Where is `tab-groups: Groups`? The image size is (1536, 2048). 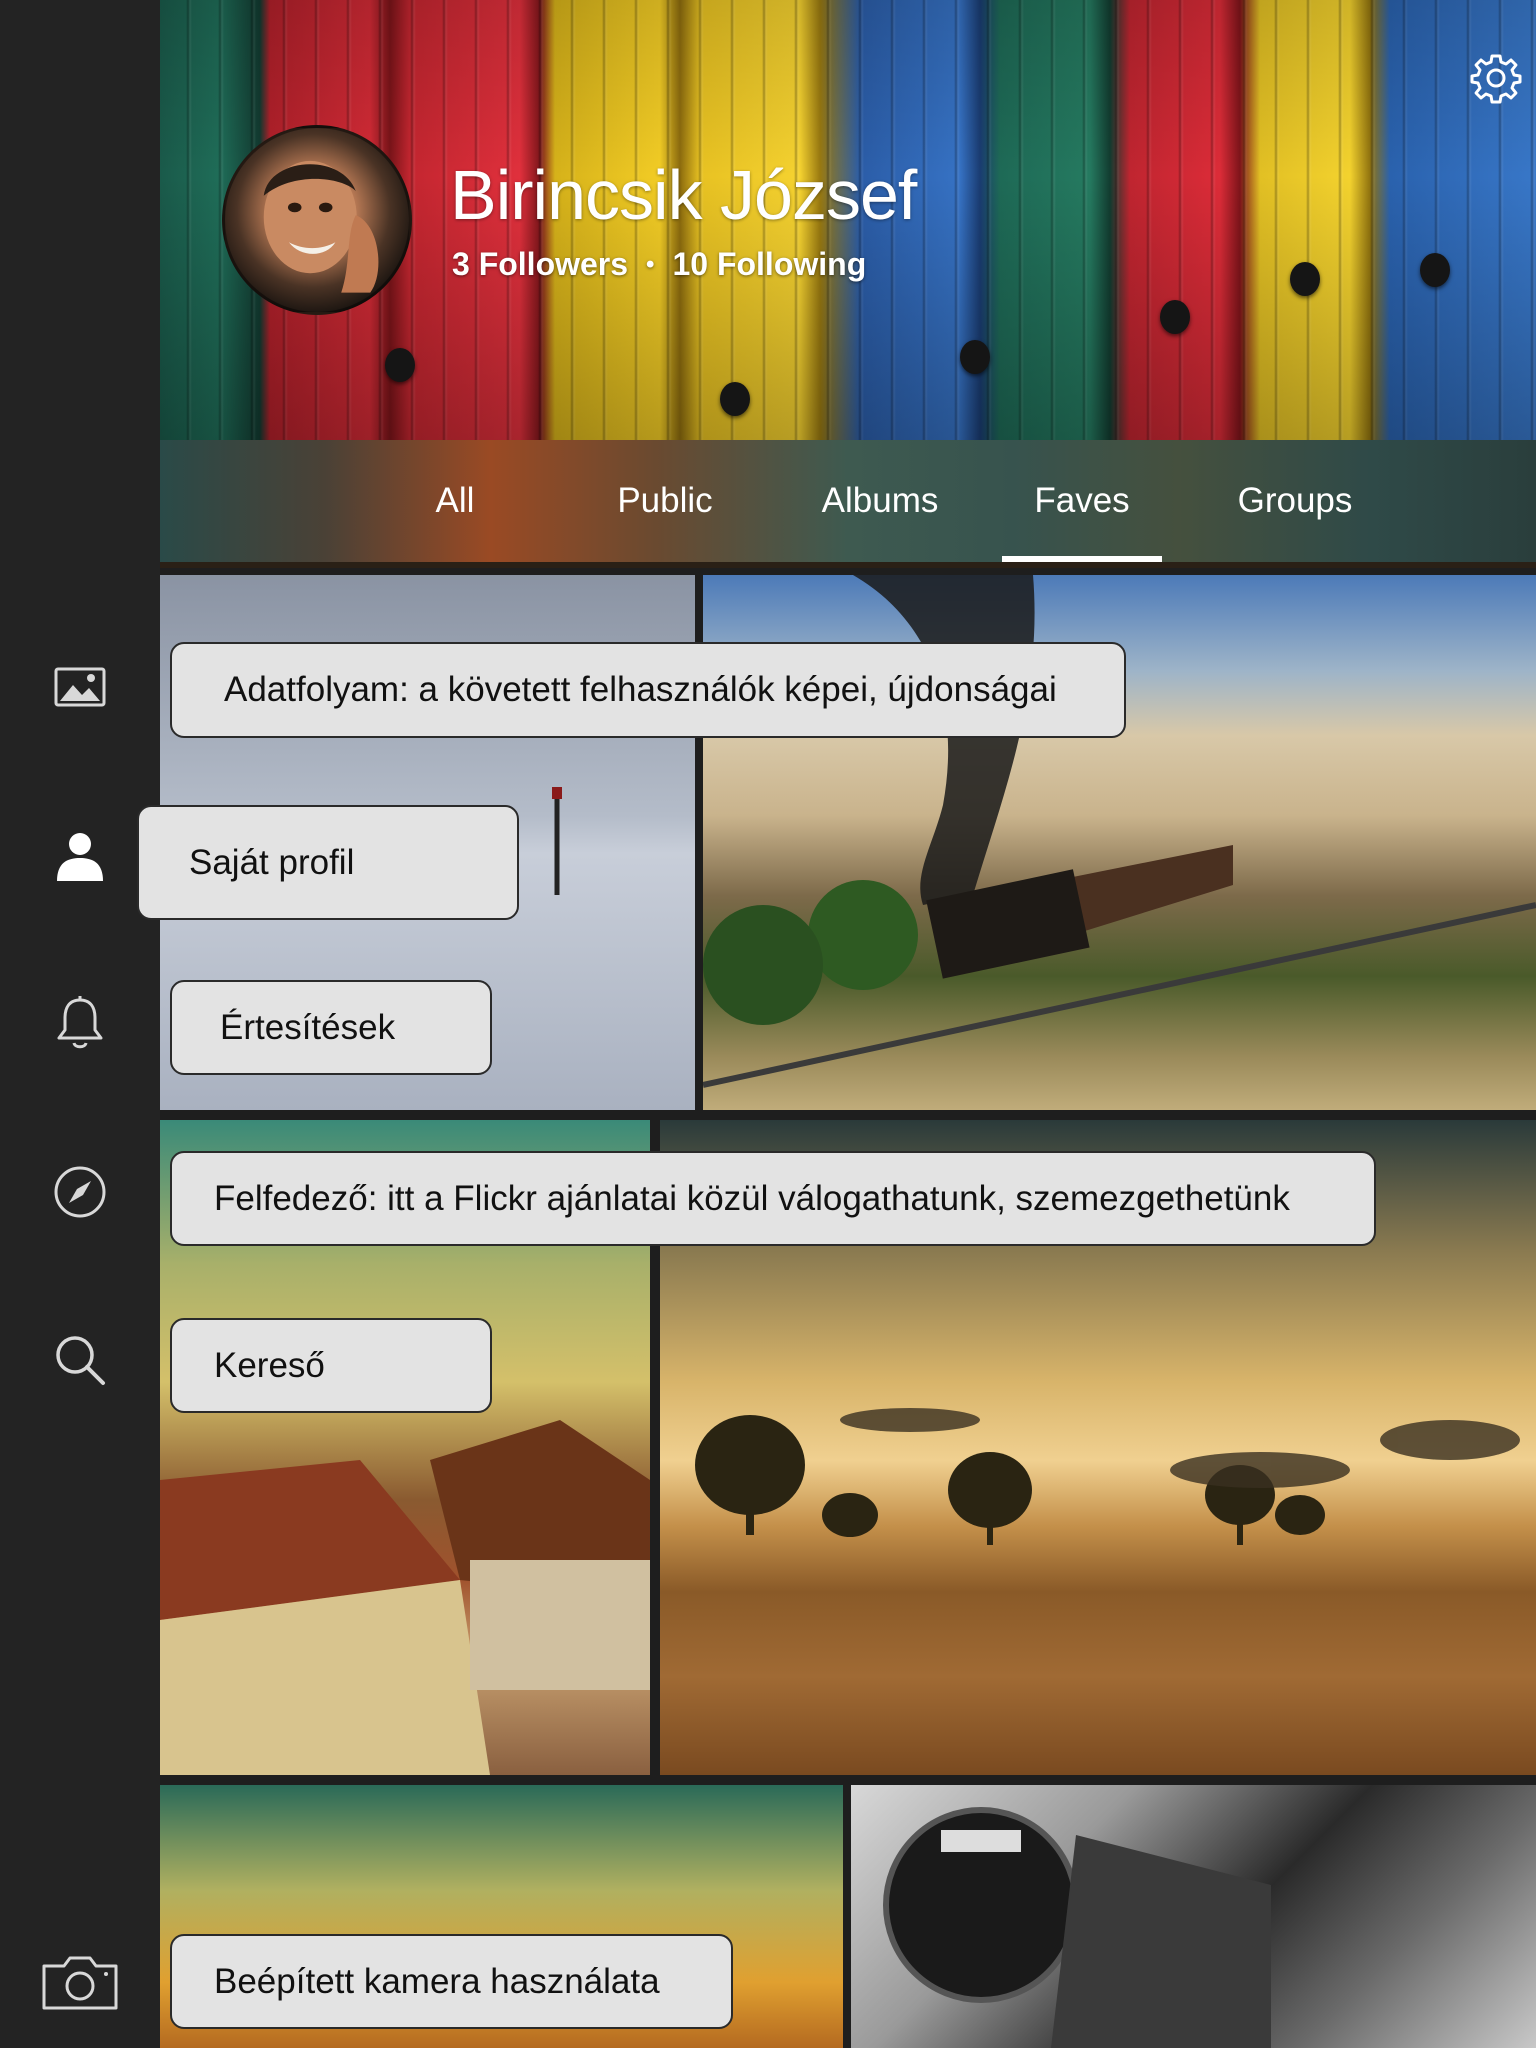 tab-groups: Groups is located at coordinates (1295, 501).